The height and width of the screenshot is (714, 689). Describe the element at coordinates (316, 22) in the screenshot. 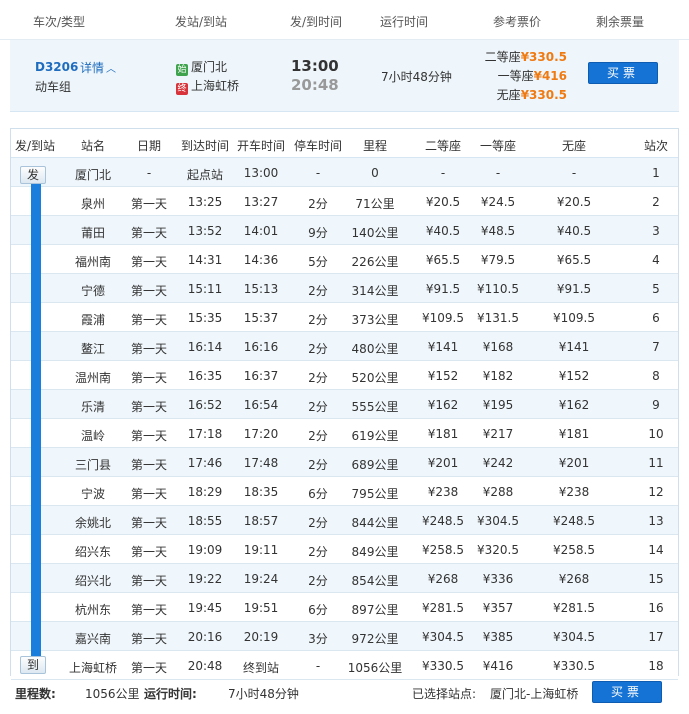

I see `col-times: 发/到时间` at that location.